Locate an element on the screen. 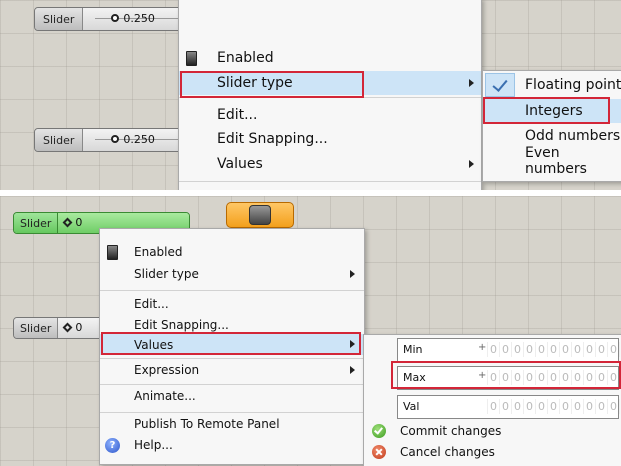 The width and height of the screenshot is (621, 466). menu-item-values: Values is located at coordinates (330, 164).